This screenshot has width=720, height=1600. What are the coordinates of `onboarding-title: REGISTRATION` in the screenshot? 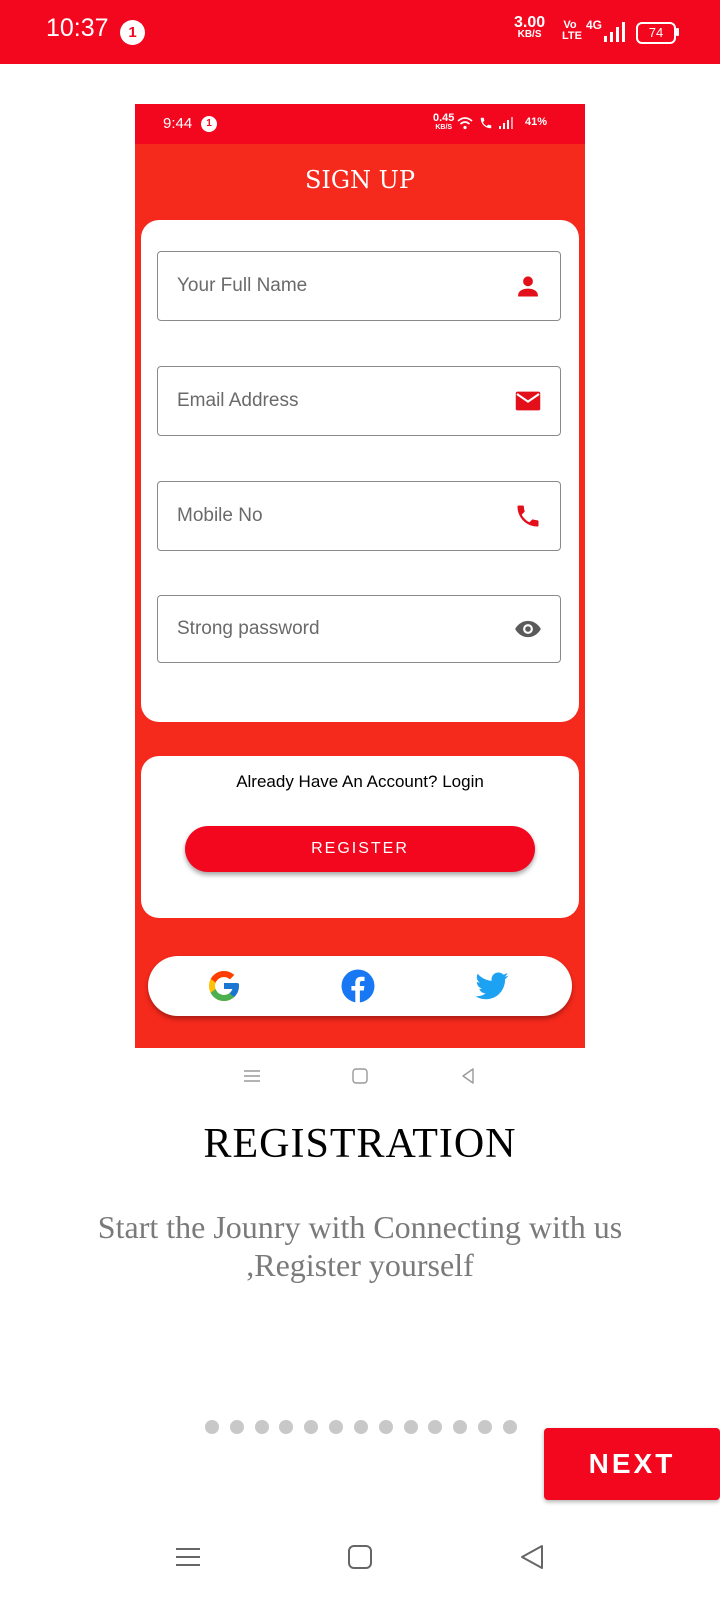 It's located at (360, 1144).